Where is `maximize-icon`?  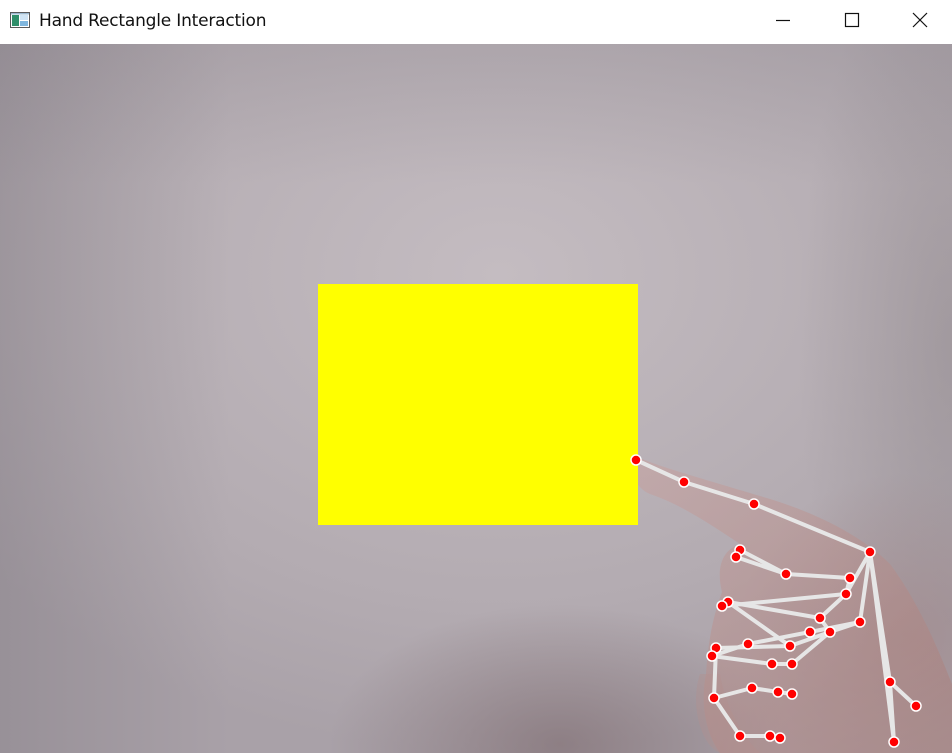 maximize-icon is located at coordinates (852, 22).